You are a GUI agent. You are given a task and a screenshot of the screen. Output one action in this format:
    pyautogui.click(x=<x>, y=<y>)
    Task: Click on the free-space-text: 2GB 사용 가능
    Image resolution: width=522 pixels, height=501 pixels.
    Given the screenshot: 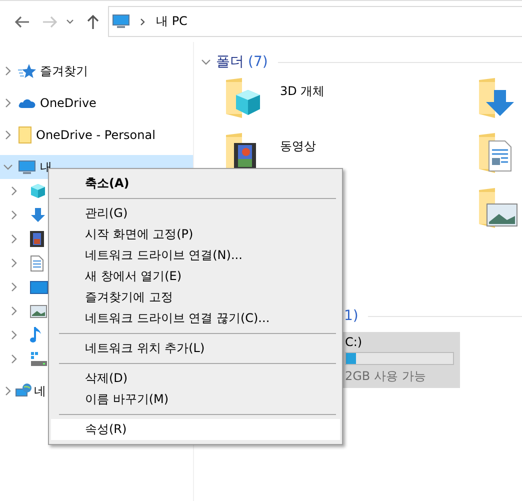 What is the action you would take?
    pyautogui.click(x=386, y=376)
    